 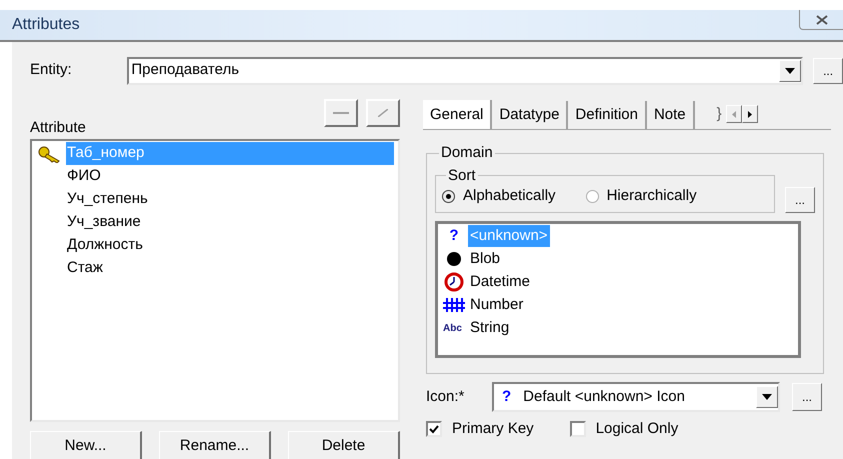 I want to click on datatype-item: String, so click(x=490, y=328).